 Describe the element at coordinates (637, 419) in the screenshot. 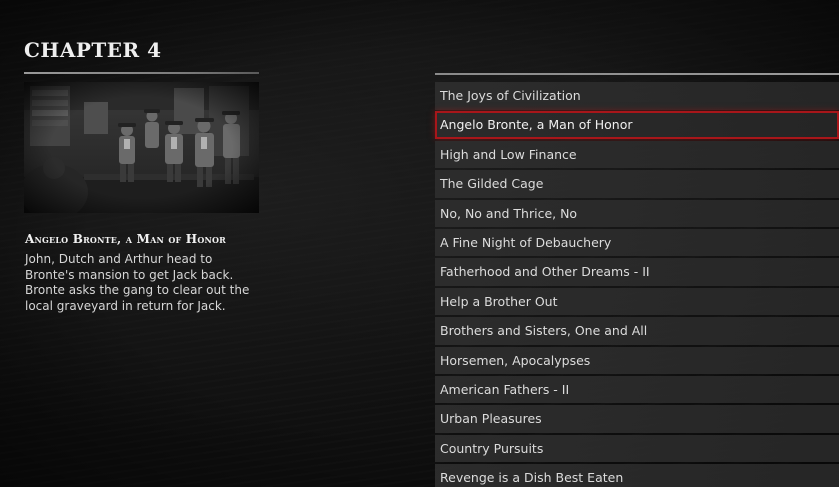

I see `mission-item-urban-pleasures: Urban Pleasures` at that location.